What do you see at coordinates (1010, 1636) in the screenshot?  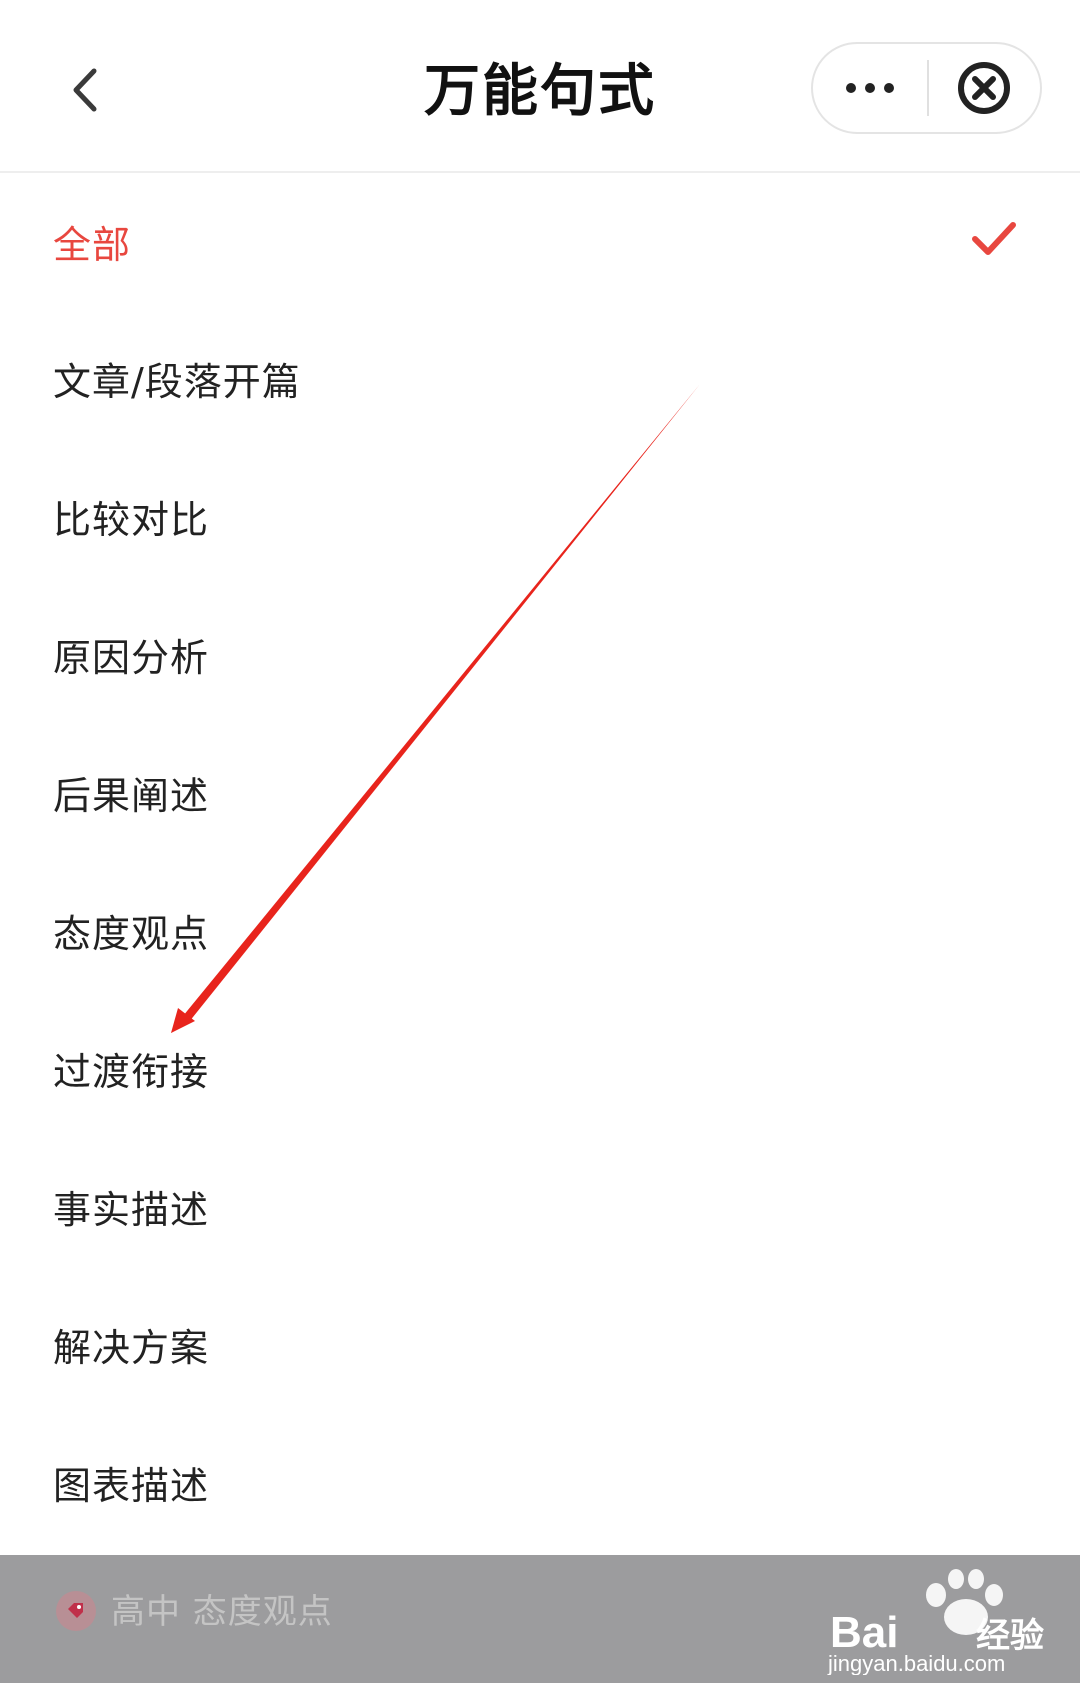 I see `svg-text: 经验` at bounding box center [1010, 1636].